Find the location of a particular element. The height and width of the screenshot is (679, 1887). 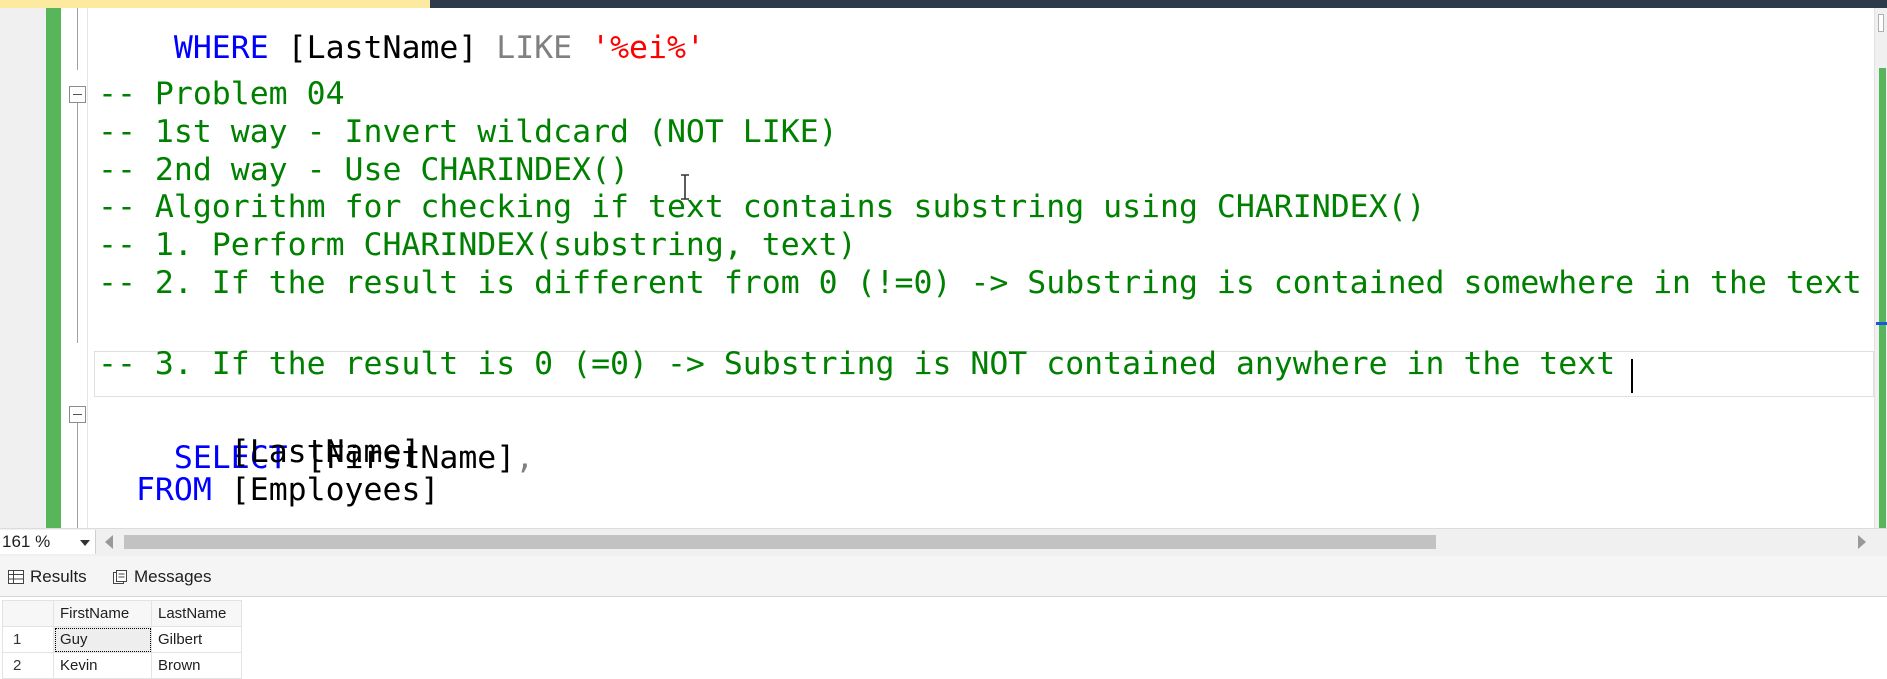

column-header-lastname: LastName is located at coordinates (196, 613).